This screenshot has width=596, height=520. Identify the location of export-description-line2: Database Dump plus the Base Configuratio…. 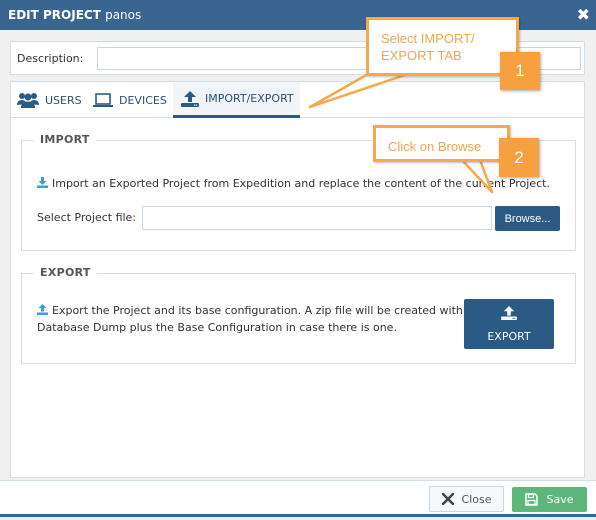
(217, 327).